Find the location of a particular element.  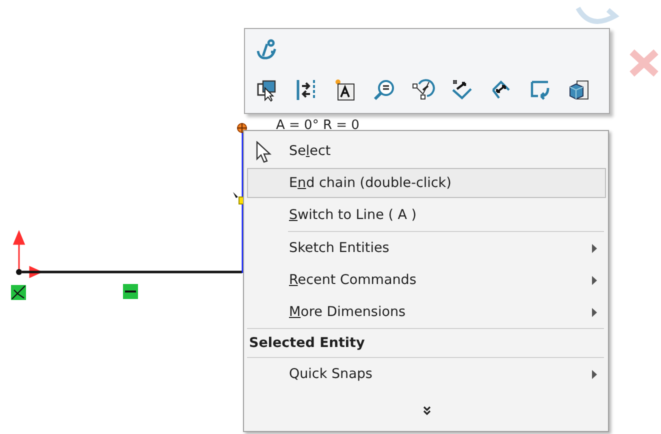

origin-axes-icon is located at coordinates (28, 254).